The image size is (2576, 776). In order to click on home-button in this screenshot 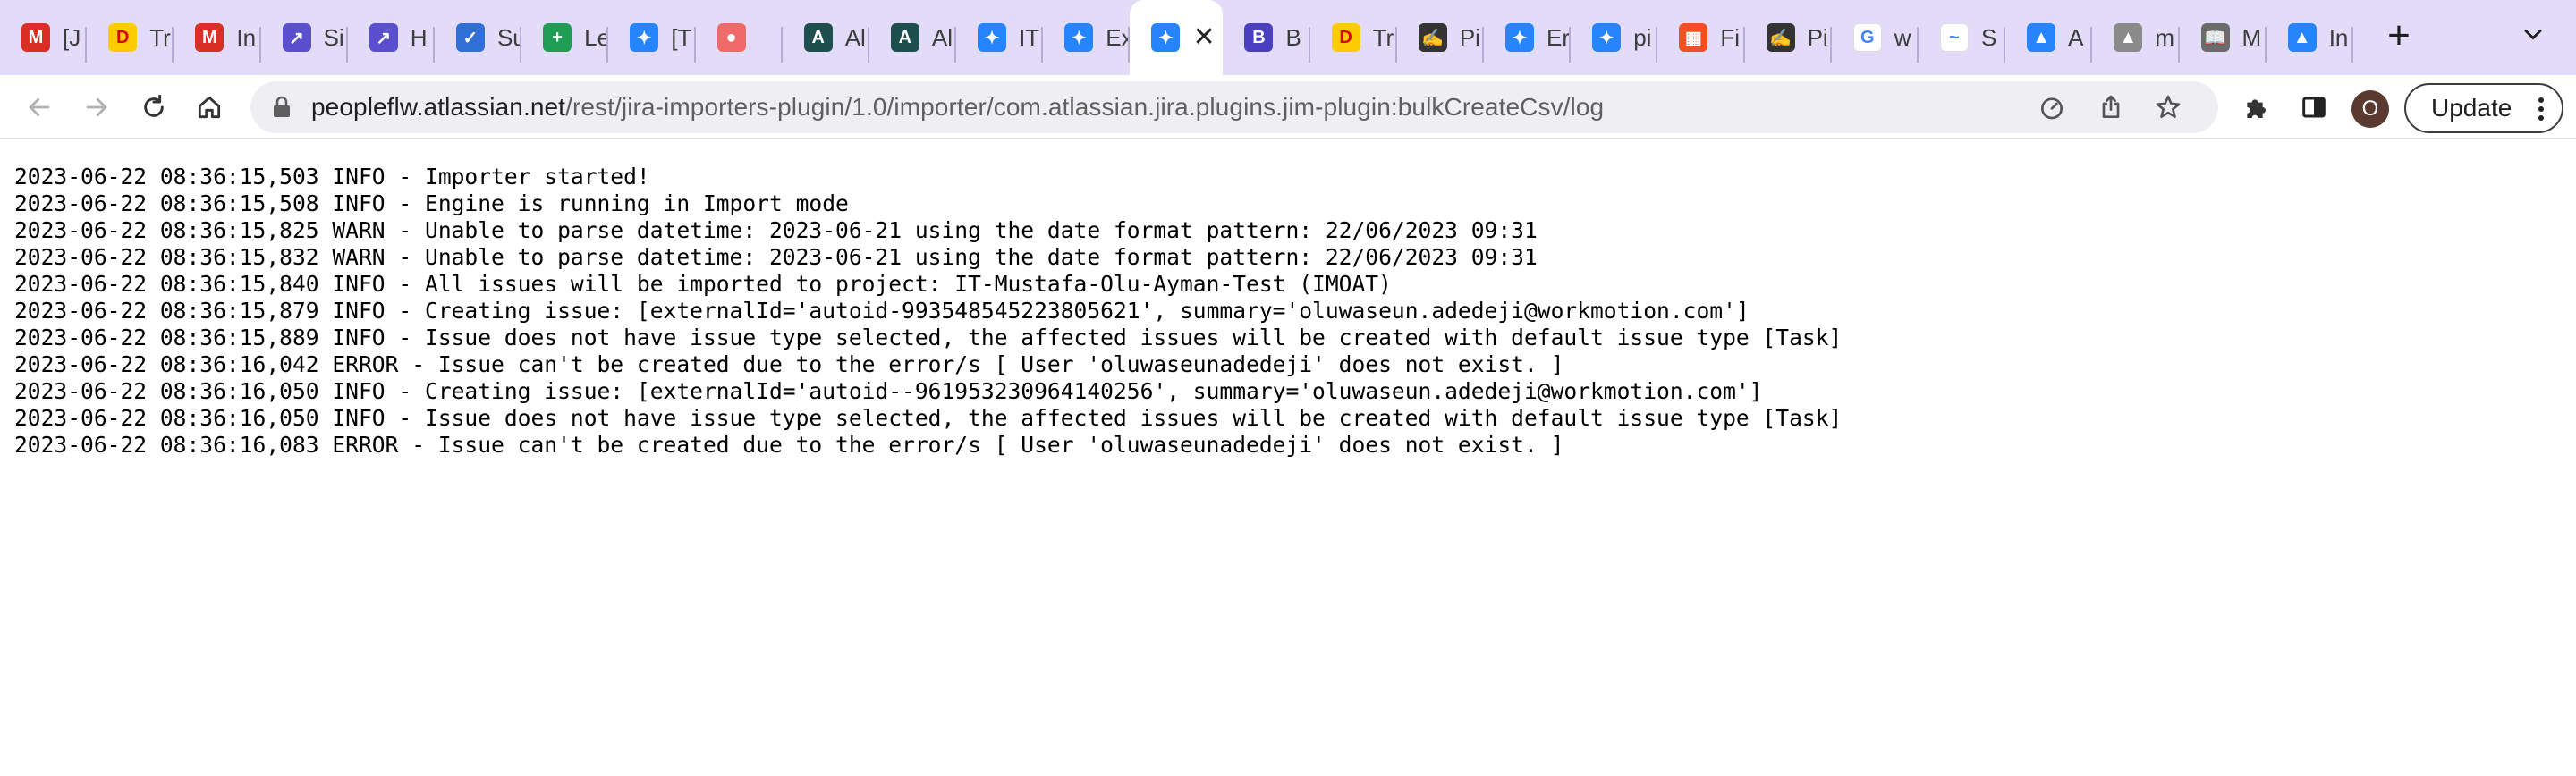, I will do `click(209, 107)`.